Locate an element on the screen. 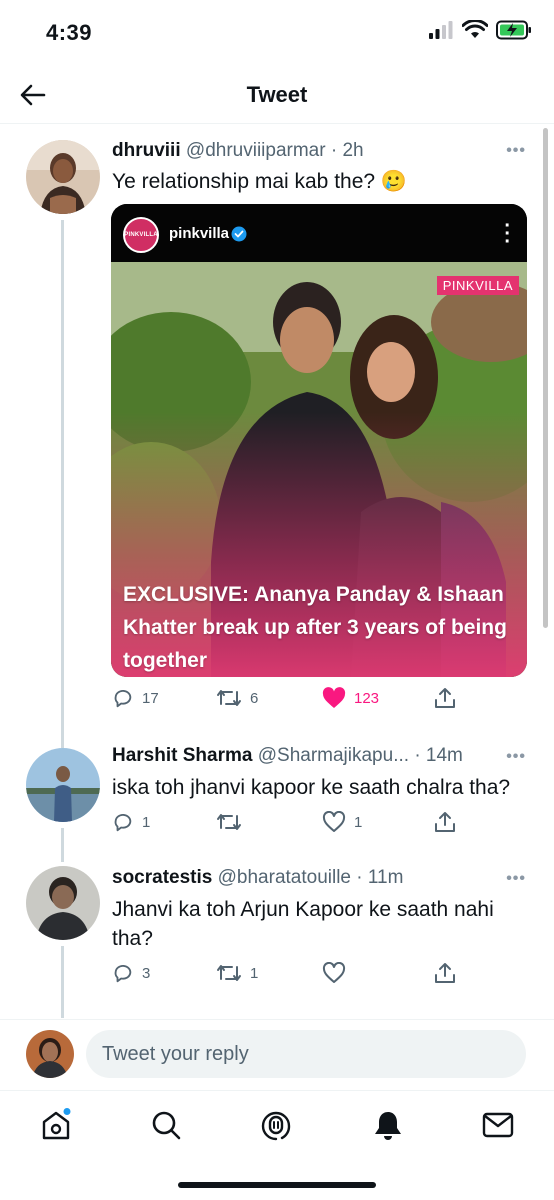  tab-messages is located at coordinates (498, 1125).